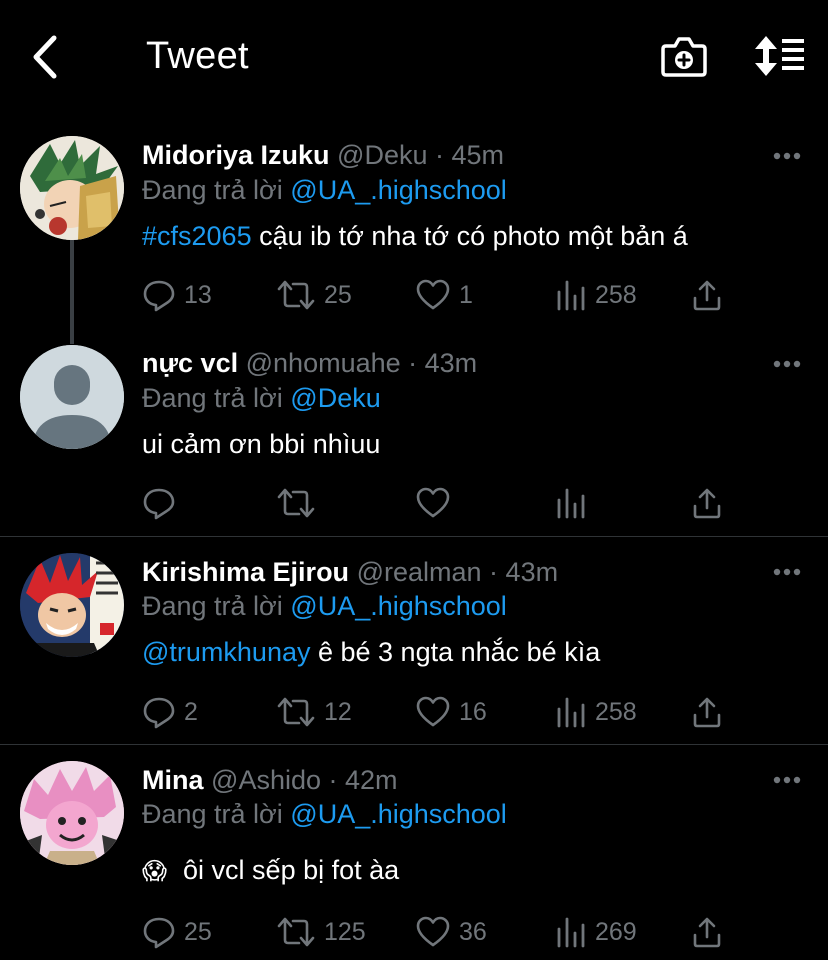 This screenshot has height=960, width=828. I want to click on scream-emoji: 😱, so click(155, 871).